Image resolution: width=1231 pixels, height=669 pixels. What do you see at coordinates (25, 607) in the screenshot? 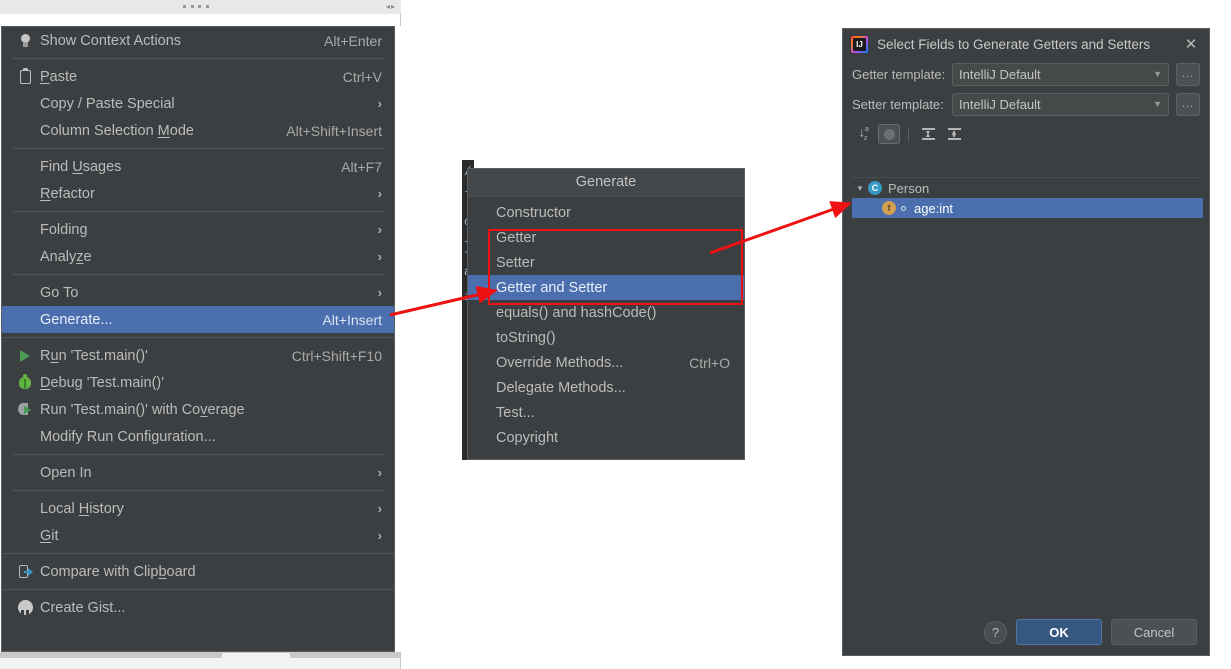
I see `github-icon` at bounding box center [25, 607].